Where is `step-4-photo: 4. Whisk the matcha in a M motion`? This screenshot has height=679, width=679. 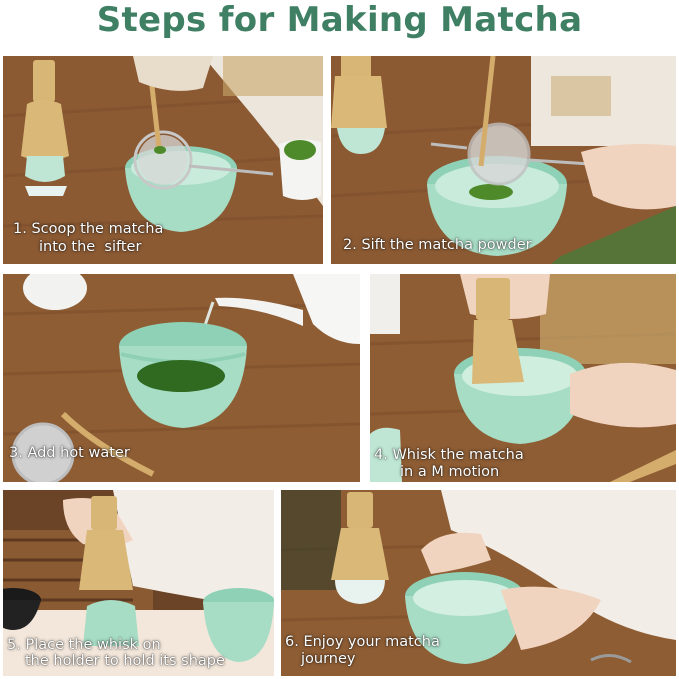
step-4-photo: 4. Whisk the matcha in a M motion is located at coordinates (523, 378).